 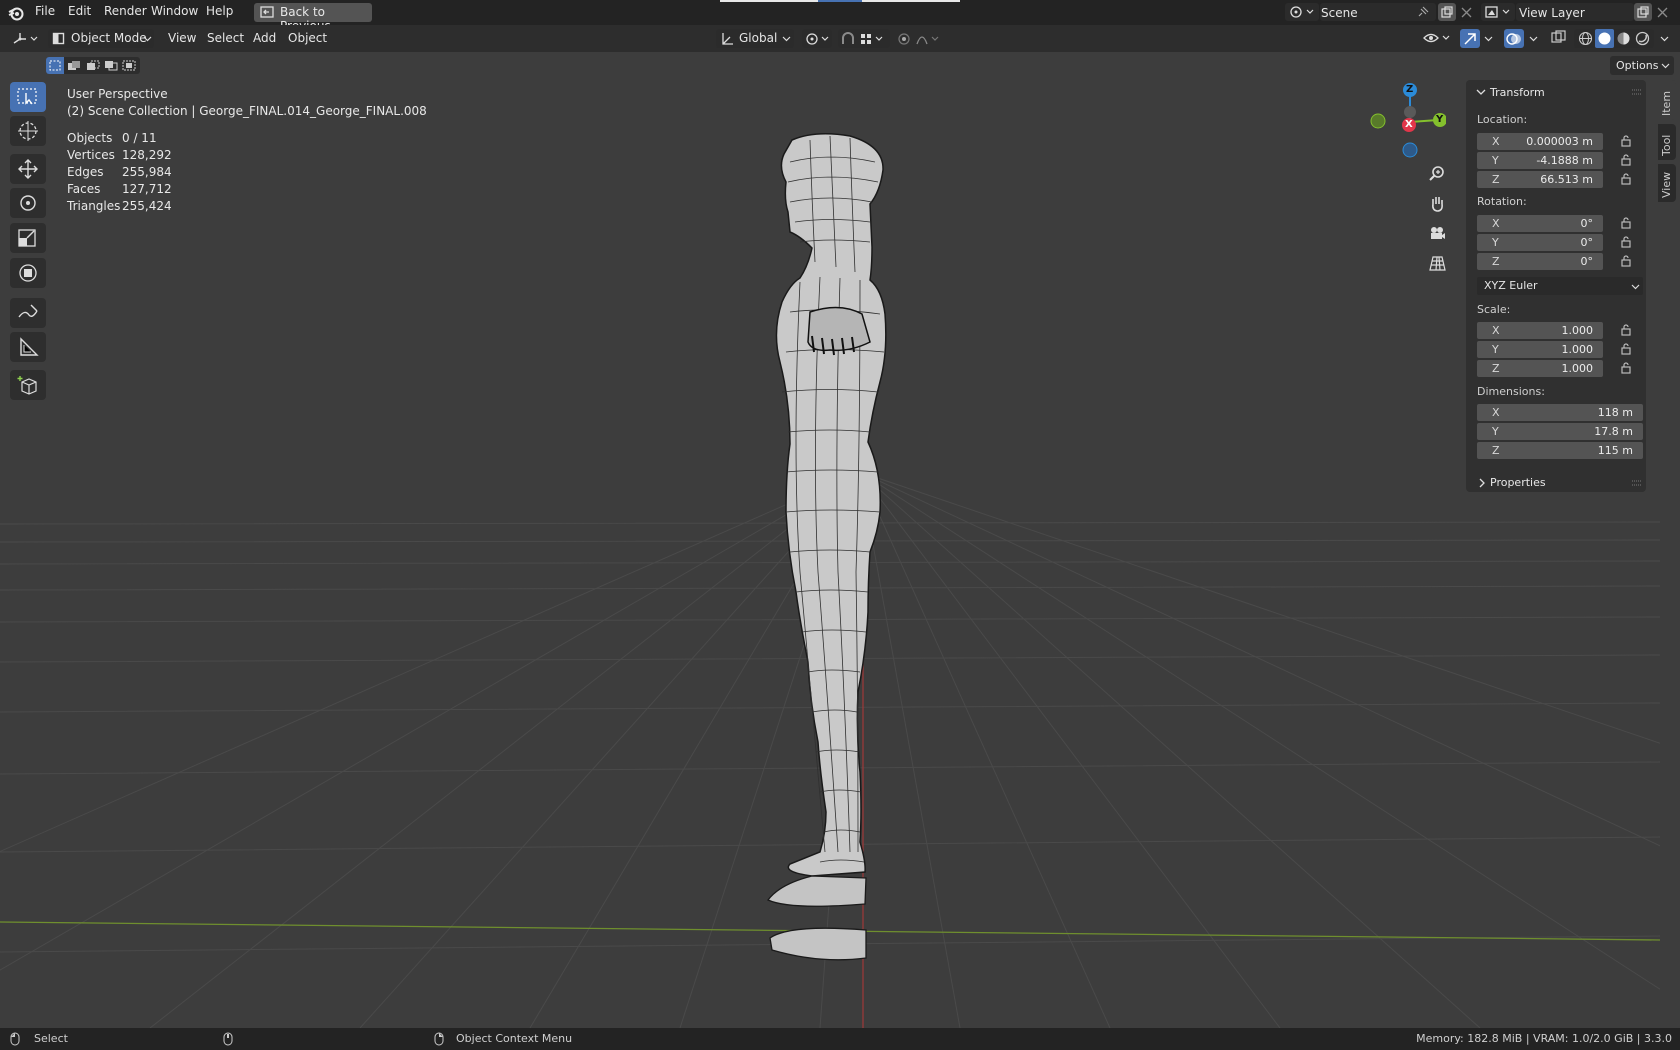 I want to click on eye-icon, so click(x=1436, y=38).